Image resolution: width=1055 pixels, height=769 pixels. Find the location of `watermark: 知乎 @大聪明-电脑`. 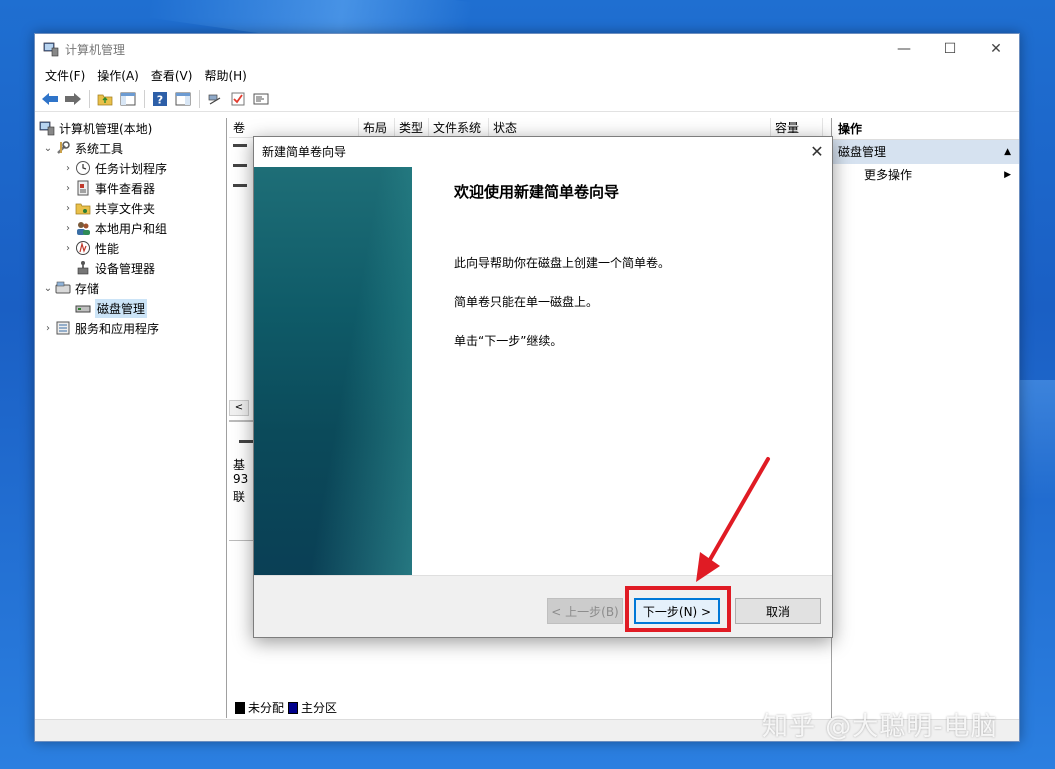

watermark: 知乎 @大聪明-电脑 is located at coordinates (880, 727).